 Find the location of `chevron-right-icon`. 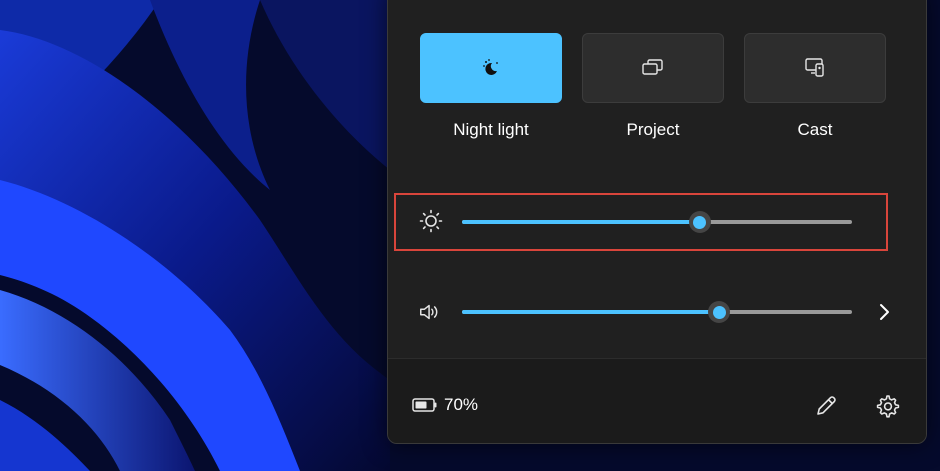

chevron-right-icon is located at coordinates (884, 312).